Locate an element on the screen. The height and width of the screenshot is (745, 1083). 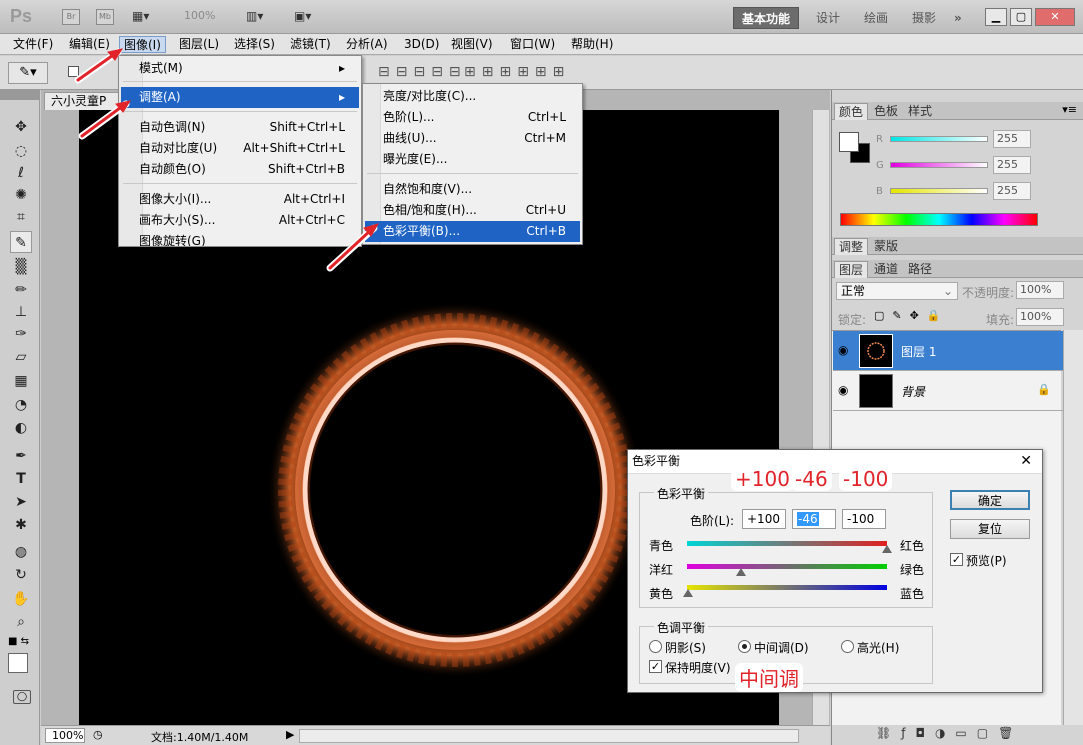
brush-tool-icon: ✏ is located at coordinates (21, 290).